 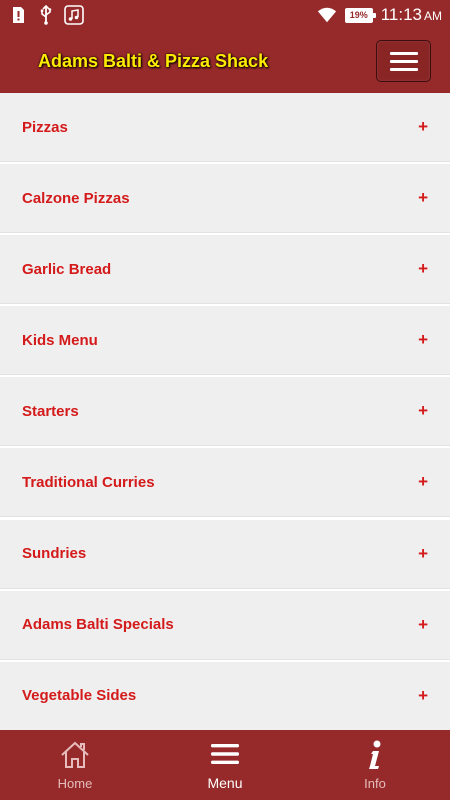 I want to click on nav-home: Home, so click(x=75, y=765).